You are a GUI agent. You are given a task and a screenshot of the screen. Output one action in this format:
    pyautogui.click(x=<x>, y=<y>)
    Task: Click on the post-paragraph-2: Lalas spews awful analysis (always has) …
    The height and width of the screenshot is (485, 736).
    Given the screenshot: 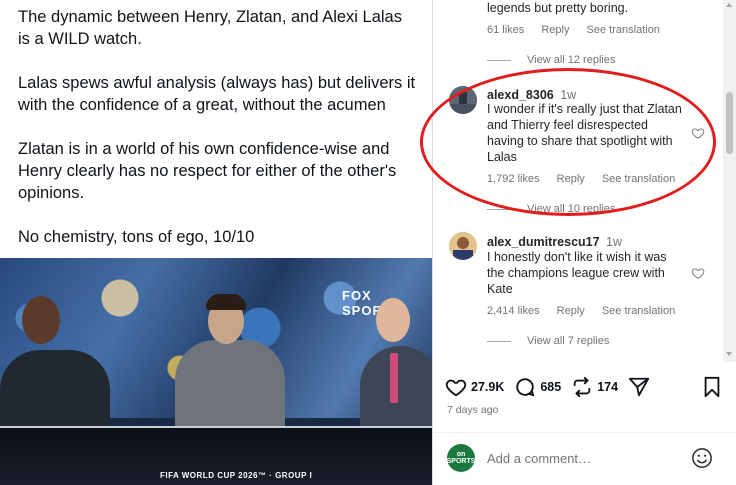 What is the action you would take?
    pyautogui.click(x=217, y=94)
    